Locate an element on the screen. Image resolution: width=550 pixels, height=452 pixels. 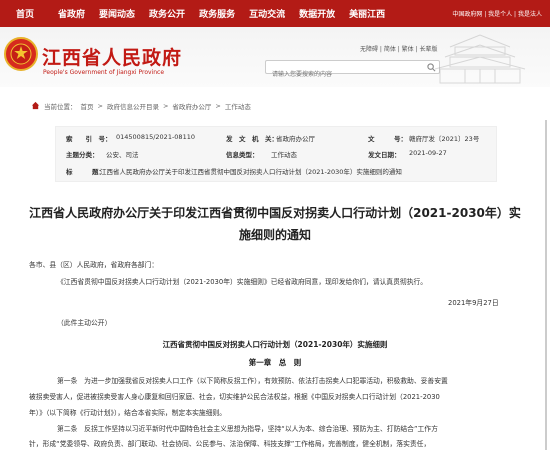
nav-beautiful-jiangxi: 美丽江西 is located at coordinates (367, 13).